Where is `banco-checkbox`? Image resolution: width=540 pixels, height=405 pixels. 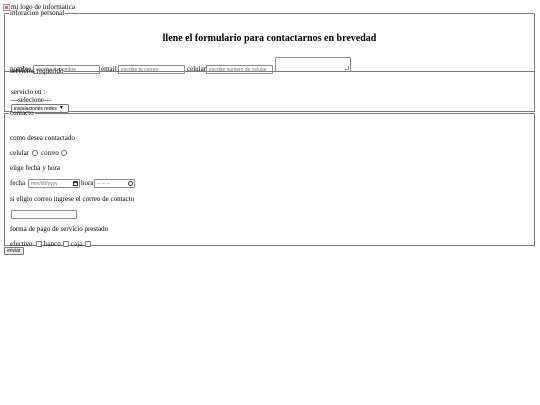
banco-checkbox is located at coordinates (66, 244).